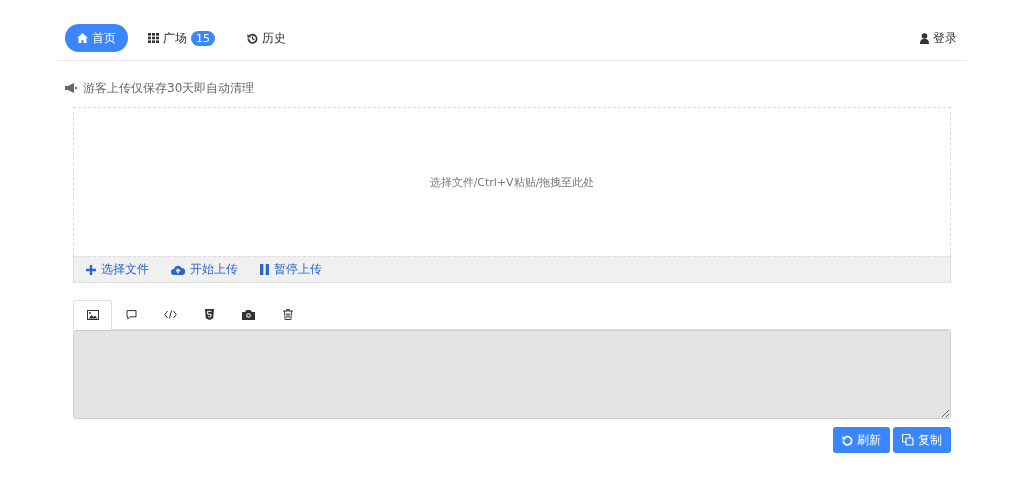 This screenshot has width=1024, height=478. I want to click on upload-action-button: 暂停上传, so click(291, 269).